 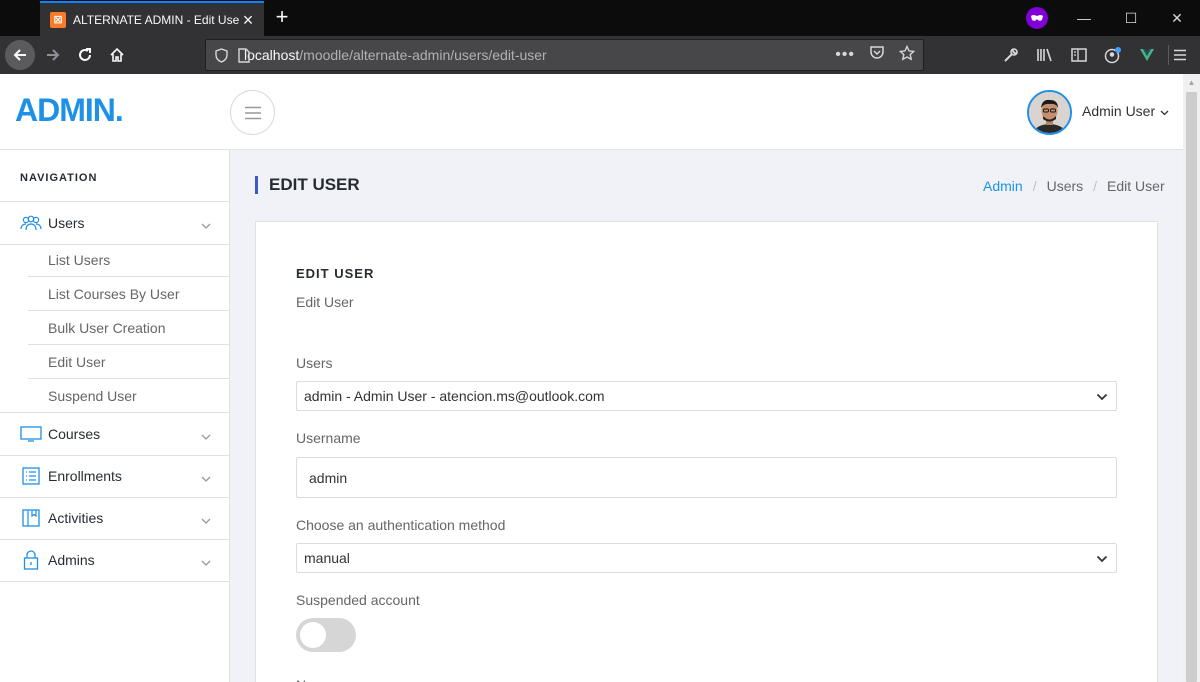 I want to click on page-title: EDIT USER, so click(x=307, y=185).